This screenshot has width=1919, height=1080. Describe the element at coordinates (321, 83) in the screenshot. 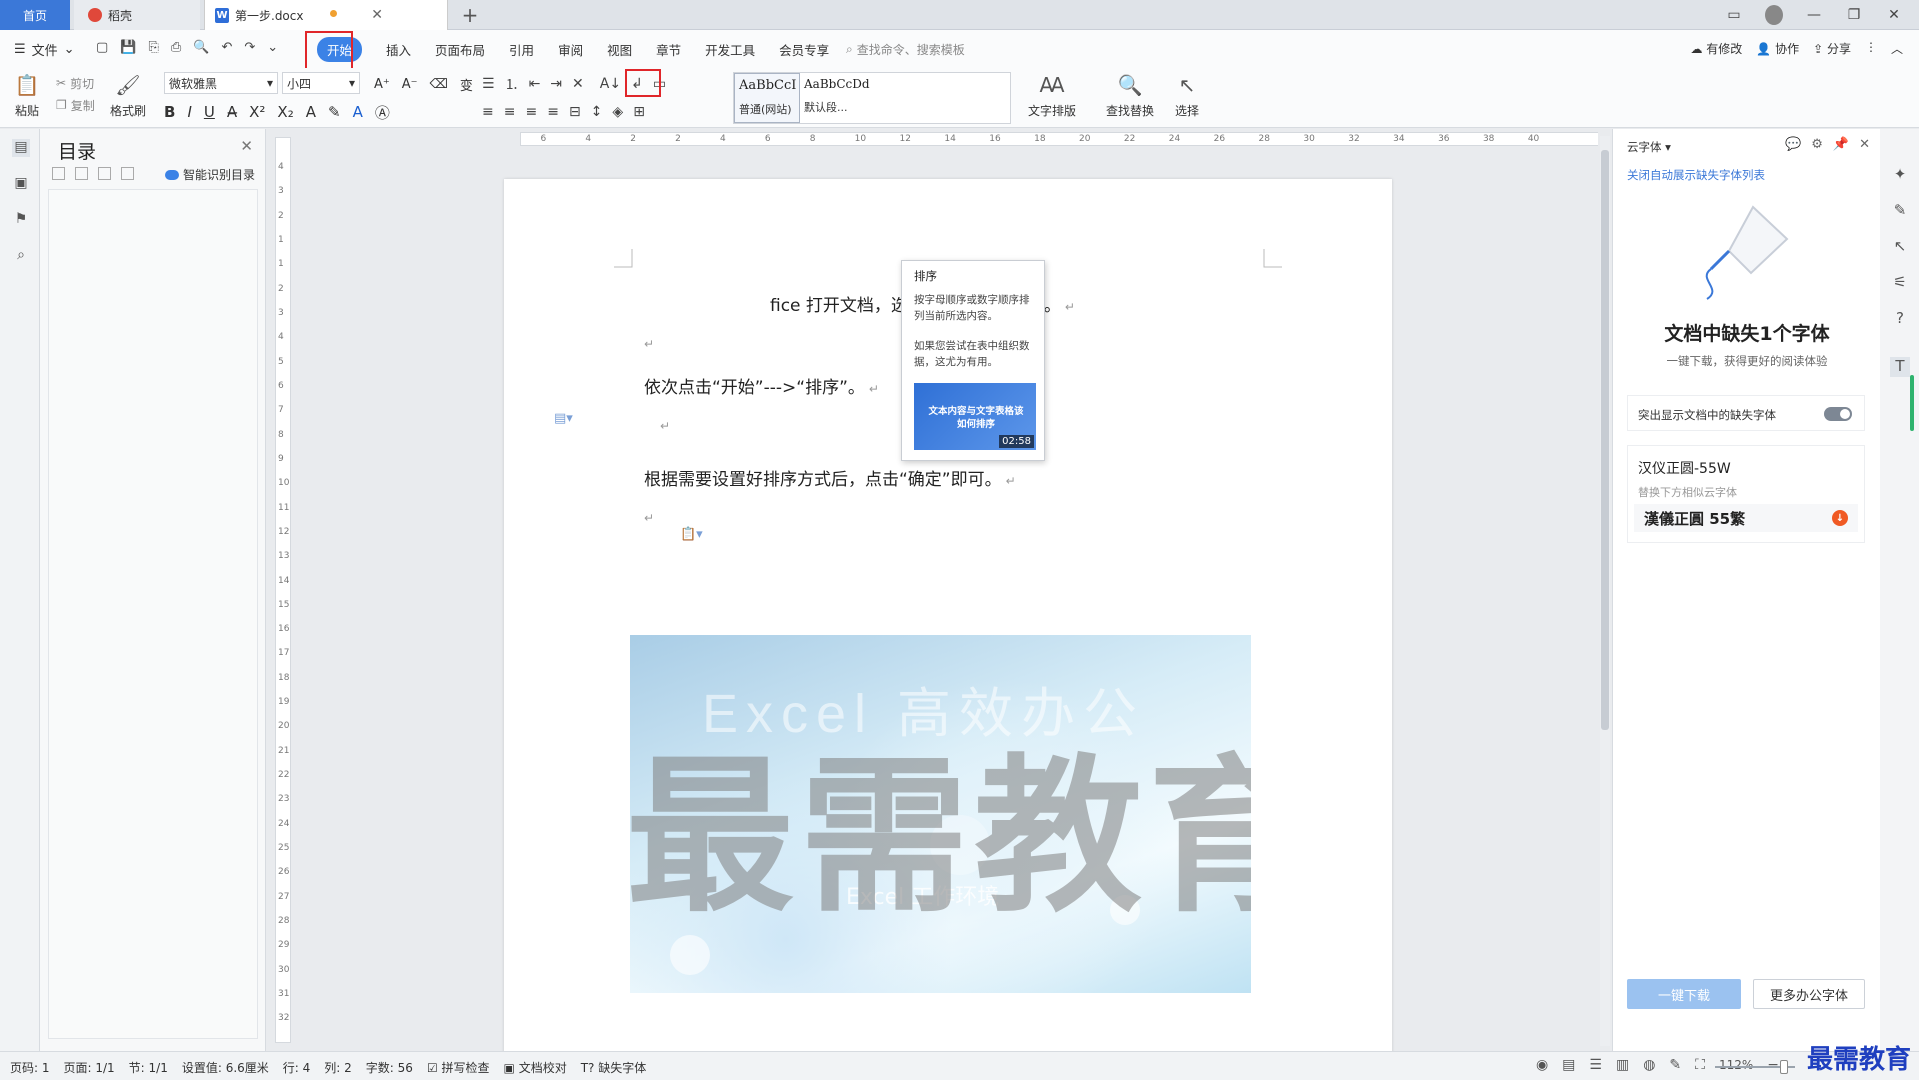

I see `font-size-select: 小四 ▾` at that location.